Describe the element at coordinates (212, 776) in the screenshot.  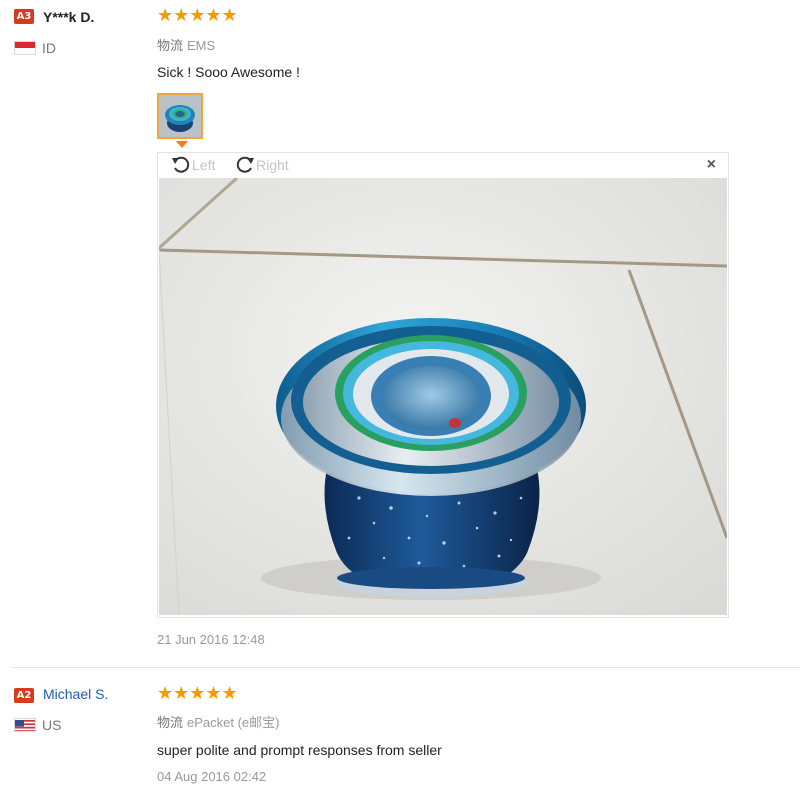
I see `review-date: 04 Aug 2016 02:42` at that location.